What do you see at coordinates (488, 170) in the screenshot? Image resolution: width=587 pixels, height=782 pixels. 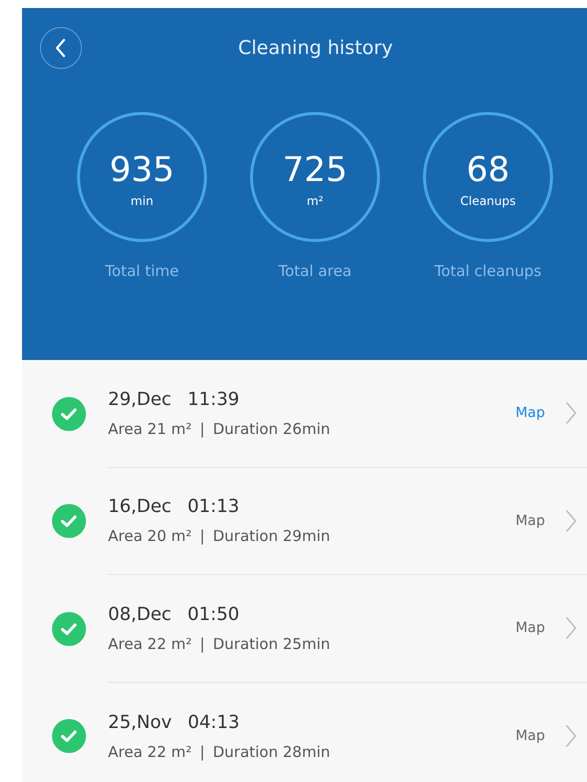 I see `stat-value: 68` at bounding box center [488, 170].